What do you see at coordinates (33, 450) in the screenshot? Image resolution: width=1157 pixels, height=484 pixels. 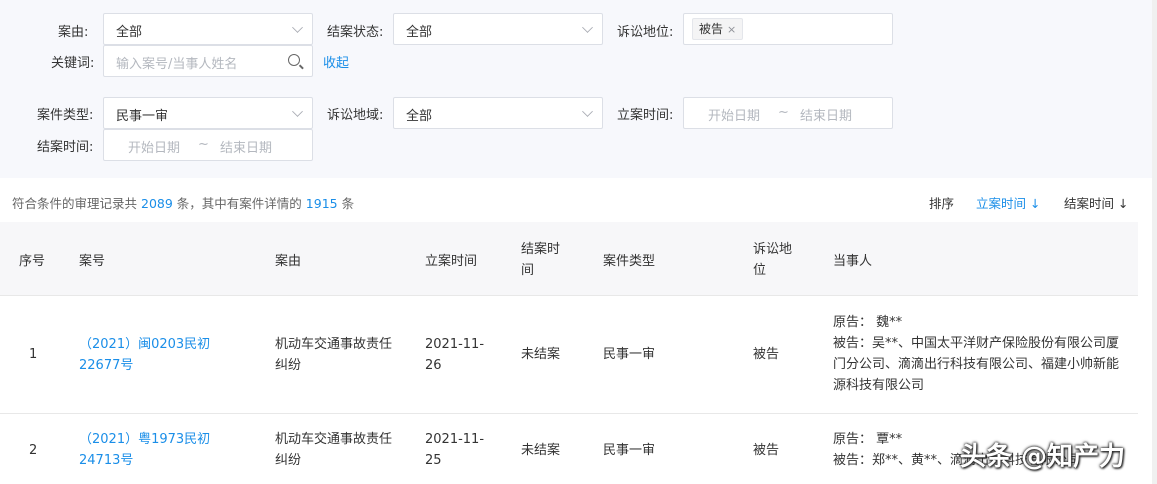 I see `row-index: 2` at bounding box center [33, 450].